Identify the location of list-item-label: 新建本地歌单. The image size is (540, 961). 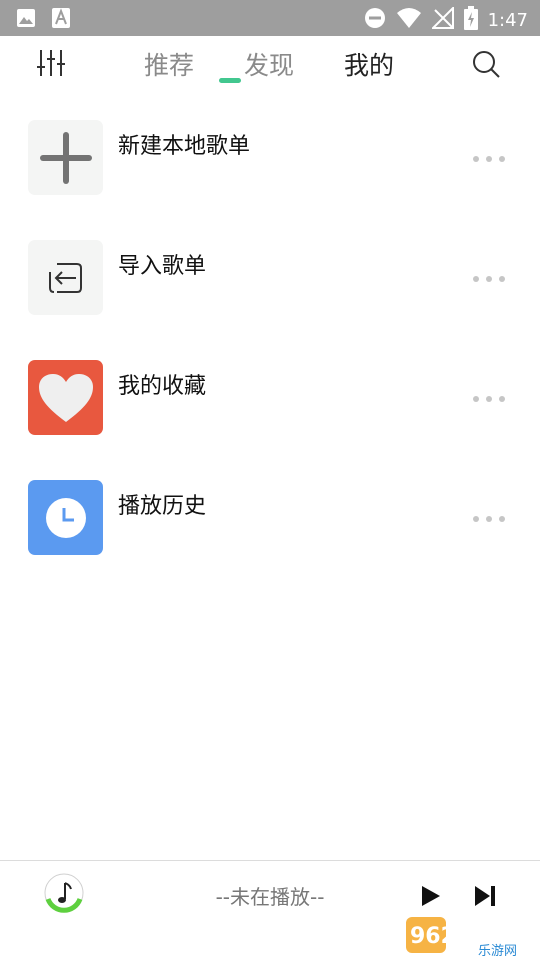
(184, 146).